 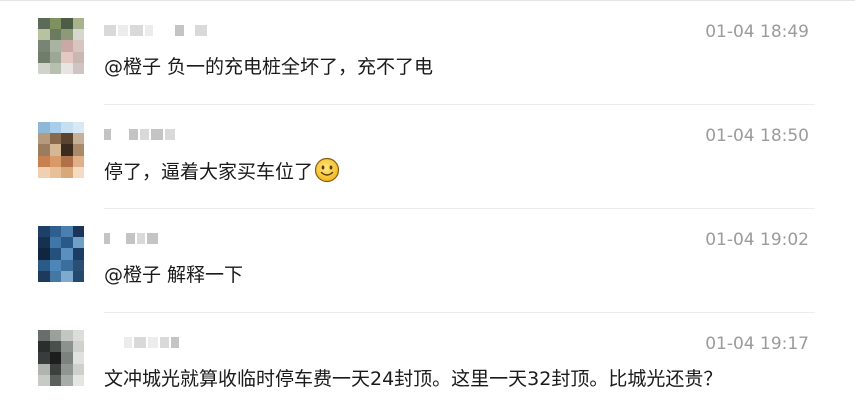 I want to click on message-text: @橙子 解释一下, so click(x=174, y=275).